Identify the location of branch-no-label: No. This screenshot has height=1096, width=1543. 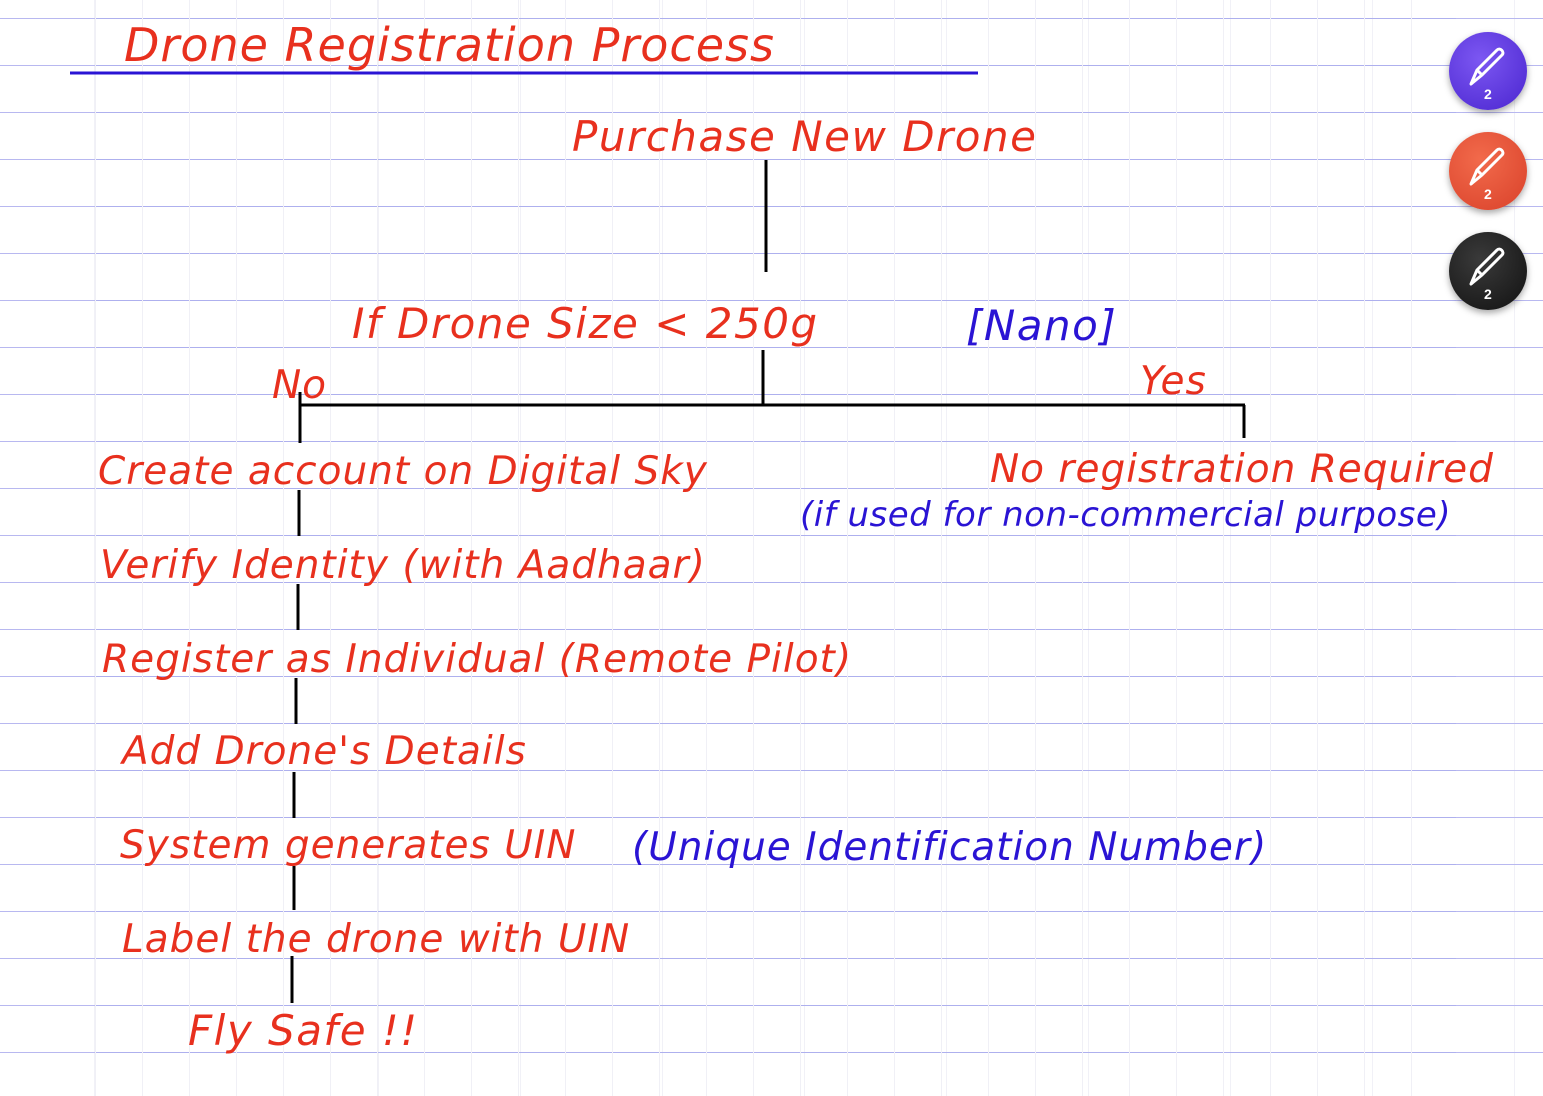
(300, 385).